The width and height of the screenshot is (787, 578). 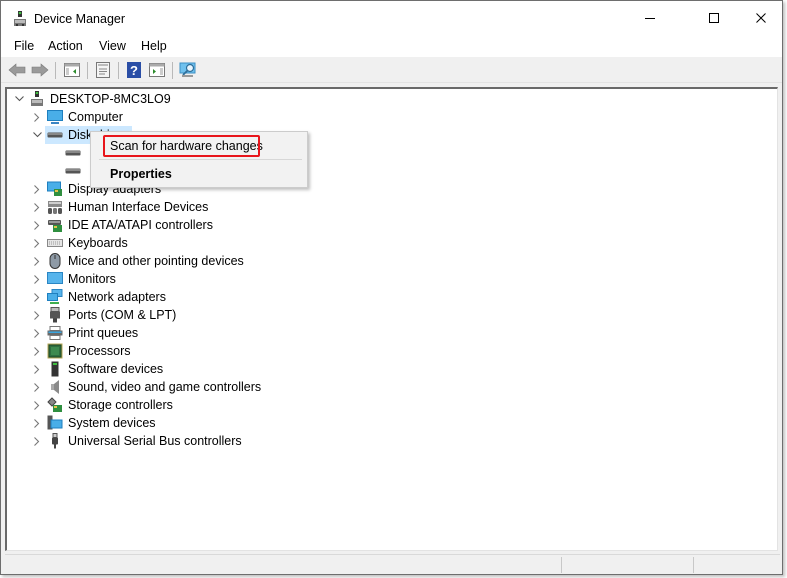 I want to click on tree-item-label: IDE ATA/ATAPI controllers, so click(x=140, y=225).